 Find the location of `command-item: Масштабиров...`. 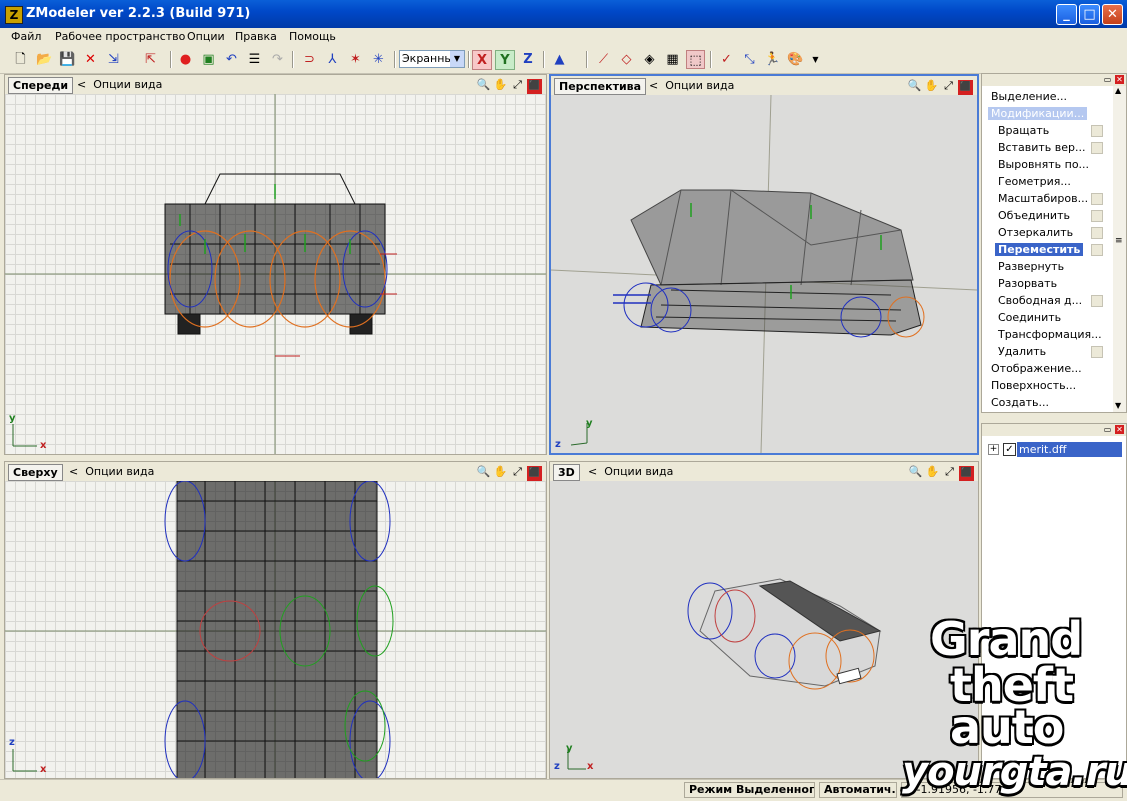

command-item: Масштабиров... is located at coordinates (1043, 198).